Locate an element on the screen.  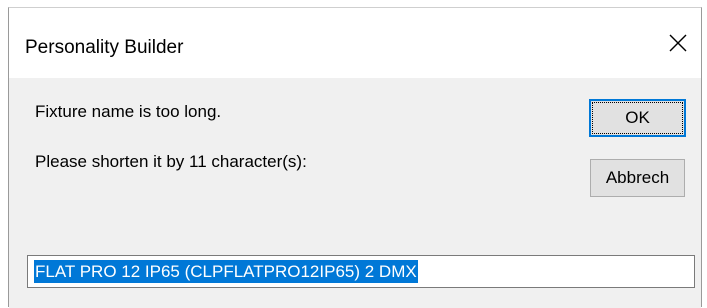
close-icon is located at coordinates (678, 43).